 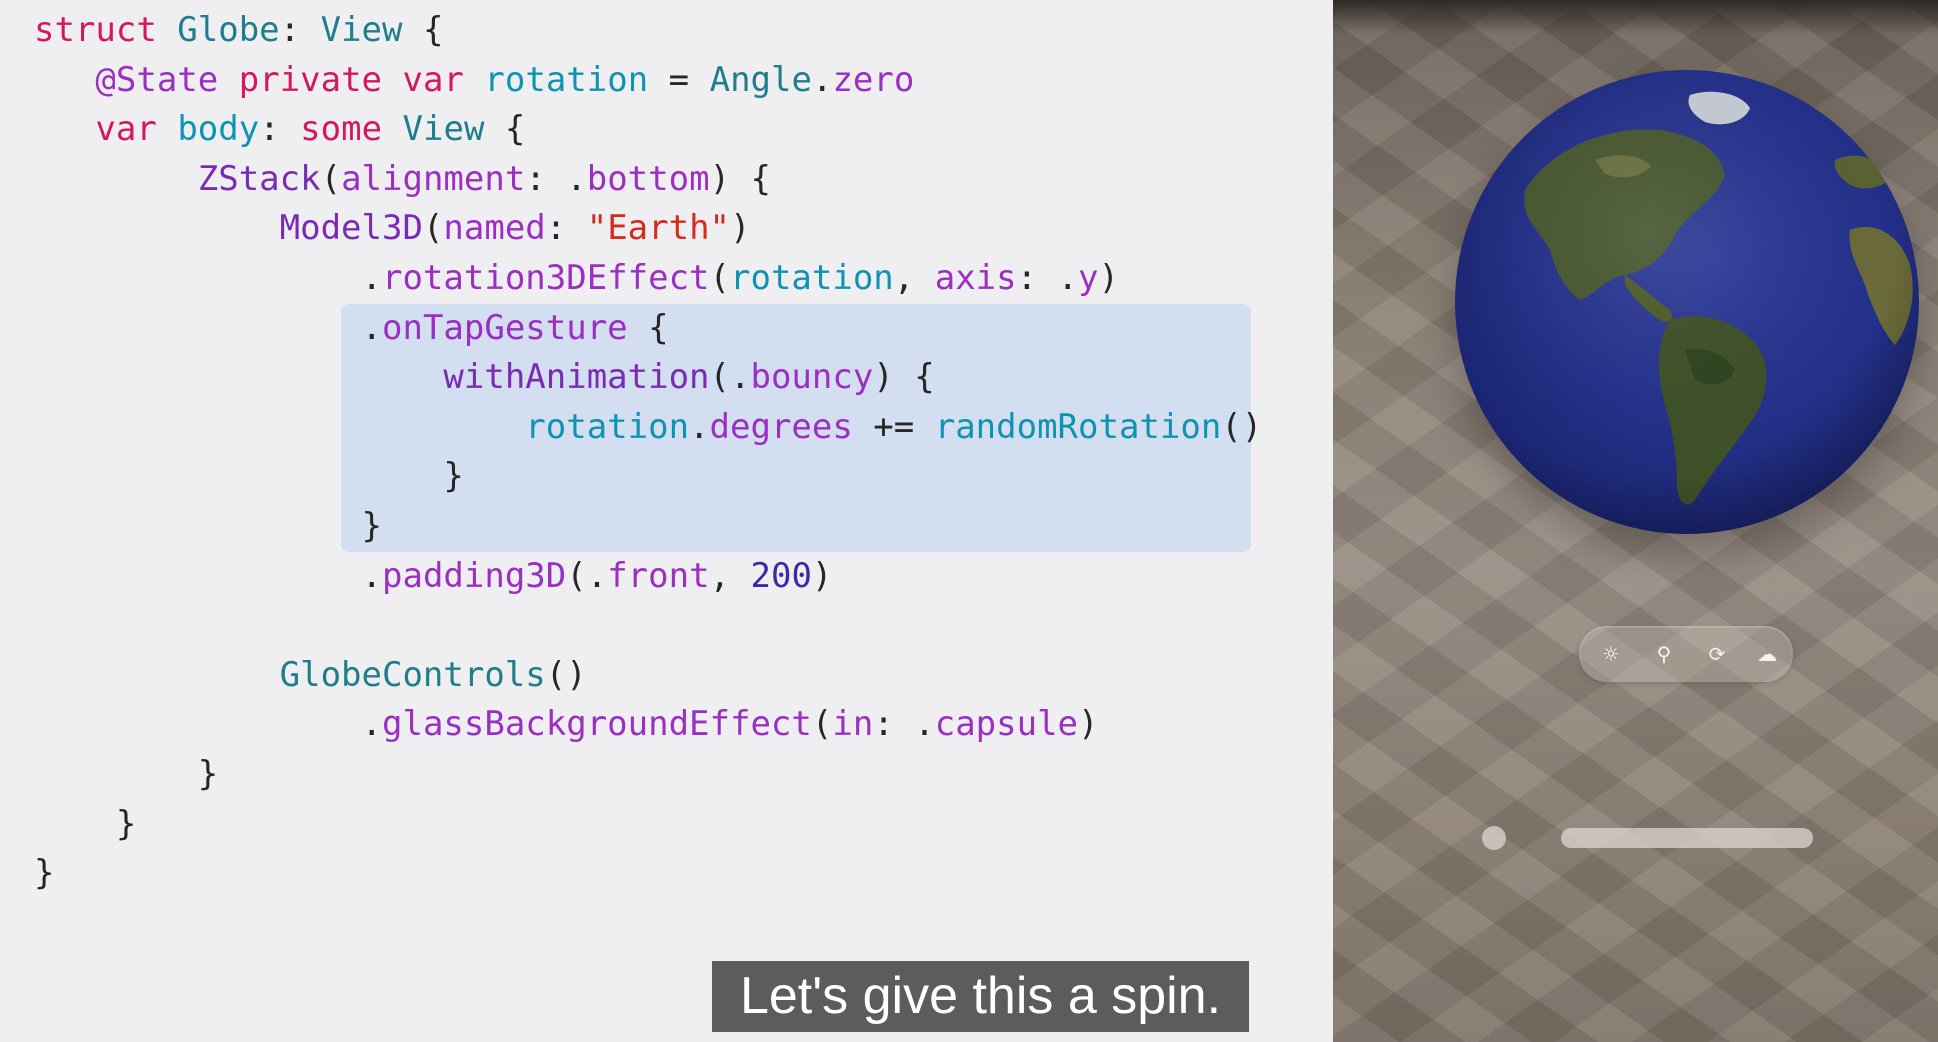 I want to click on code-token: var, so click(x=433, y=79).